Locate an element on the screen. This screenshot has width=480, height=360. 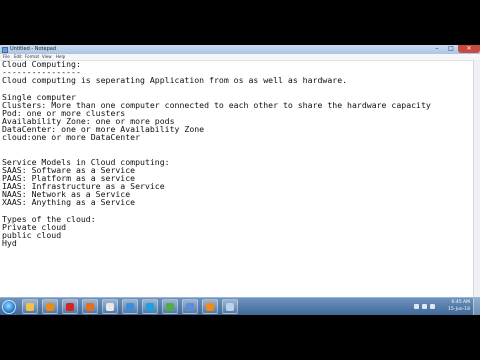
text-line: XAAS: Anything as a Service is located at coordinates (69, 202).